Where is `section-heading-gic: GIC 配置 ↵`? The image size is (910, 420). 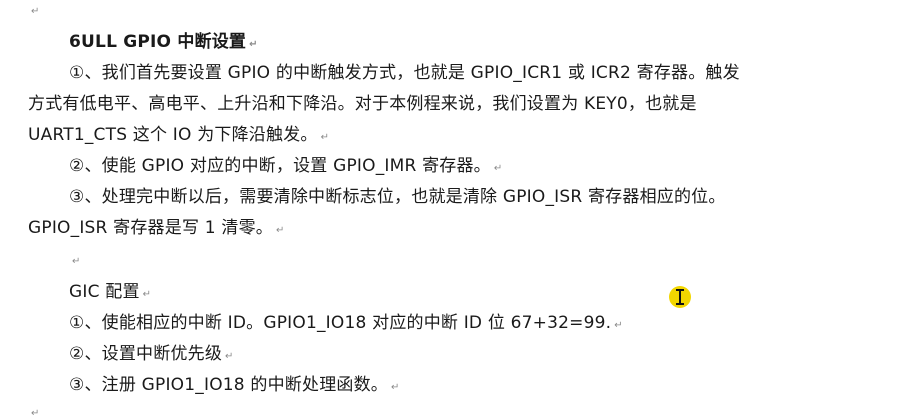 section-heading-gic: GIC 配置 ↵ is located at coordinates (110, 293).